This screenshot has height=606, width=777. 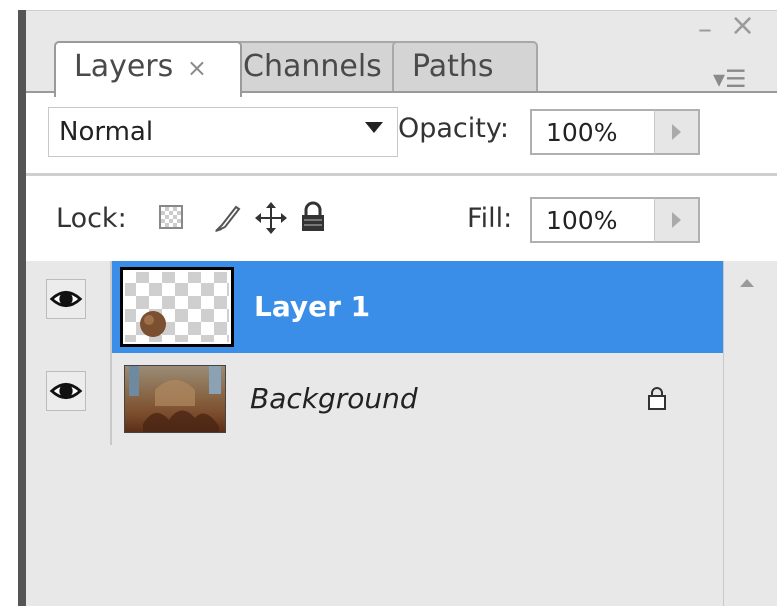 I want to click on chevron-down-icon, so click(x=374, y=127).